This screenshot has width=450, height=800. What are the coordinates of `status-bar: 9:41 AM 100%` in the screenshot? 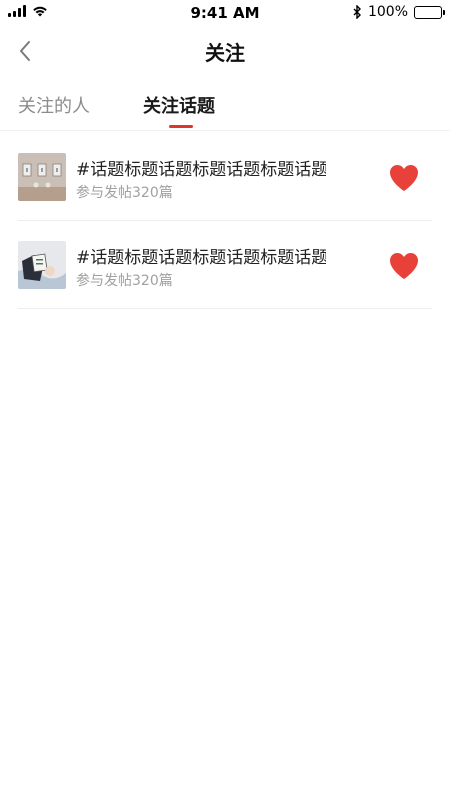 It's located at (225, 13).